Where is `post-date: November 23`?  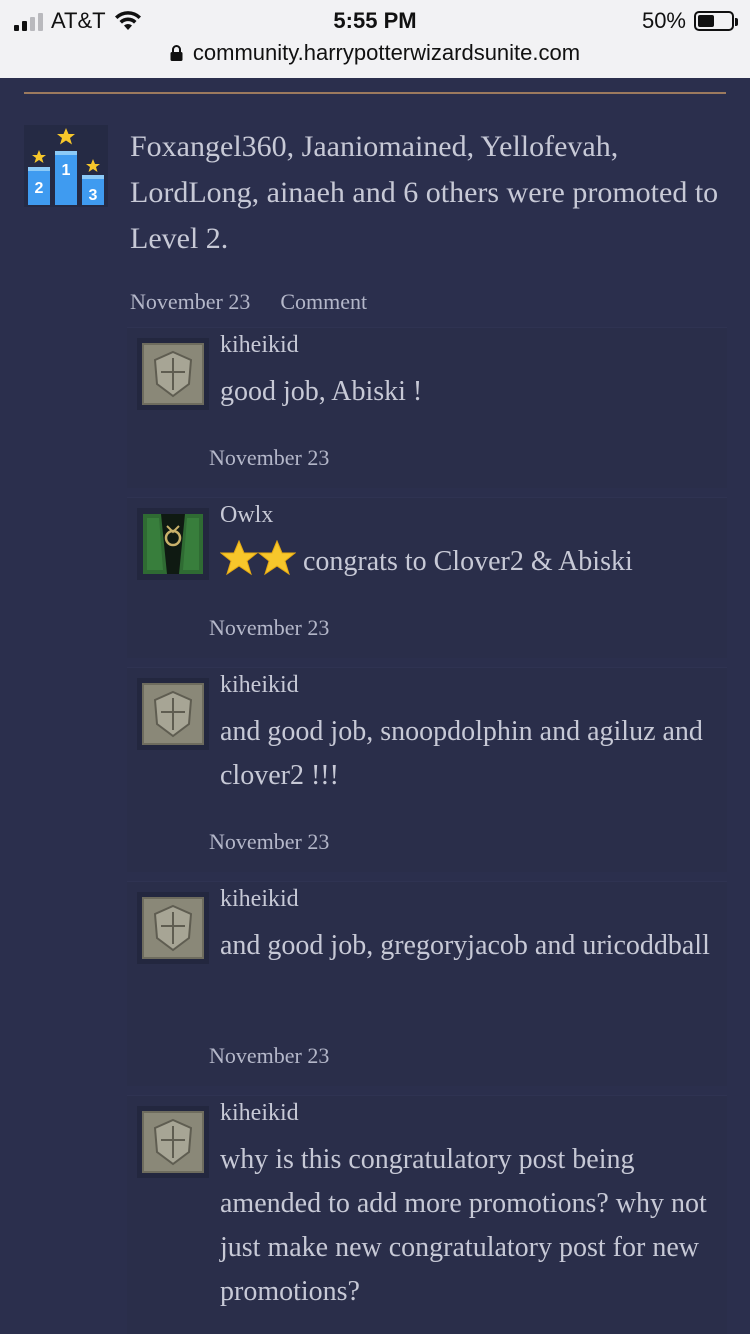 post-date: November 23 is located at coordinates (190, 302).